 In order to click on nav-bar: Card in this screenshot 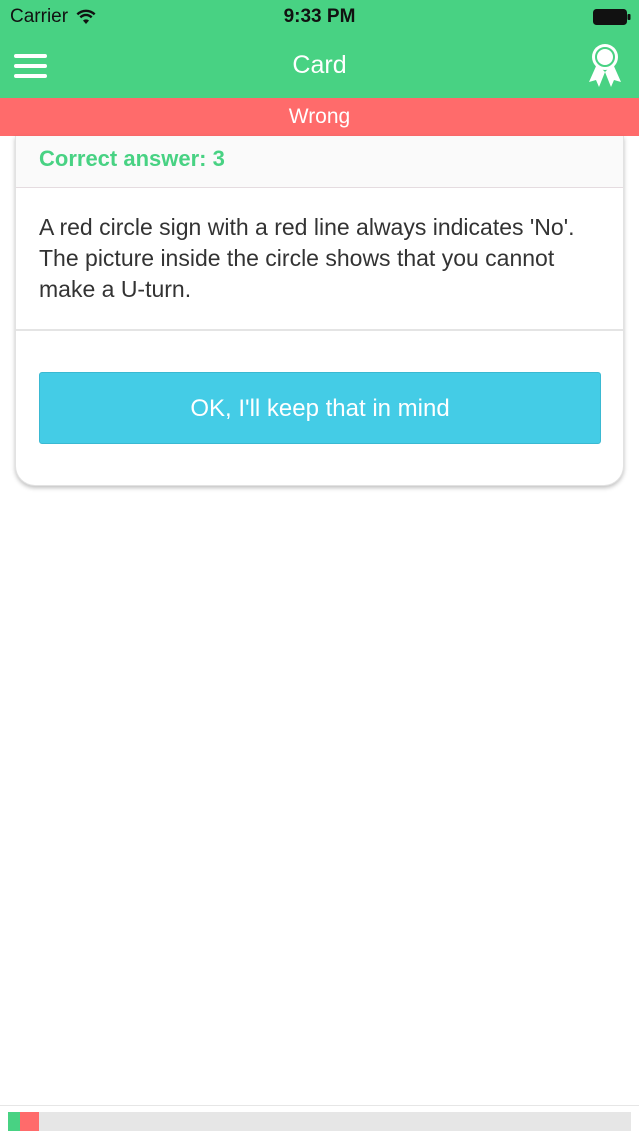, I will do `click(319, 66)`.